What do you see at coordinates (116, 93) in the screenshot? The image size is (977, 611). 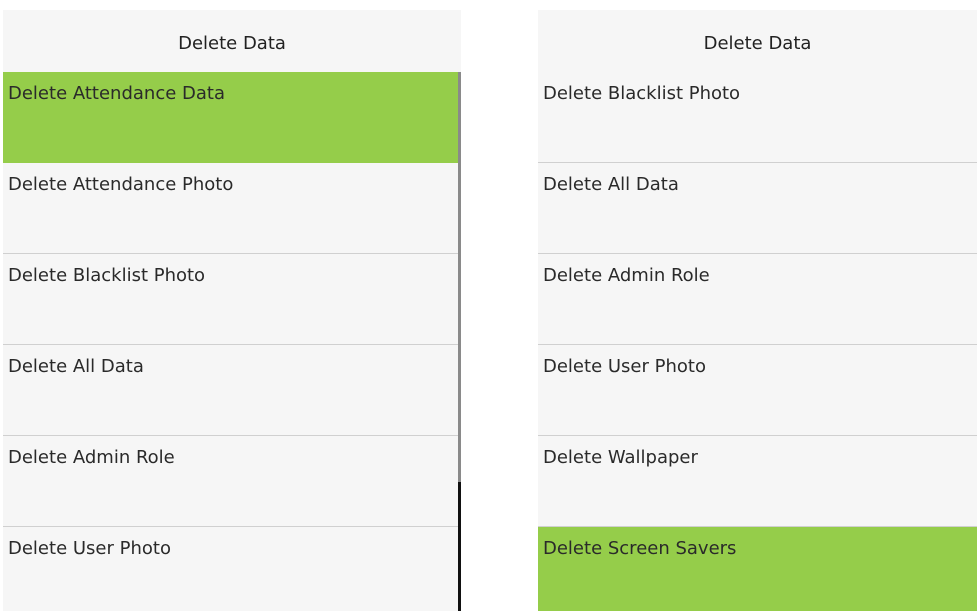 I see `menu-item-label: Delete Attendance Data` at bounding box center [116, 93].